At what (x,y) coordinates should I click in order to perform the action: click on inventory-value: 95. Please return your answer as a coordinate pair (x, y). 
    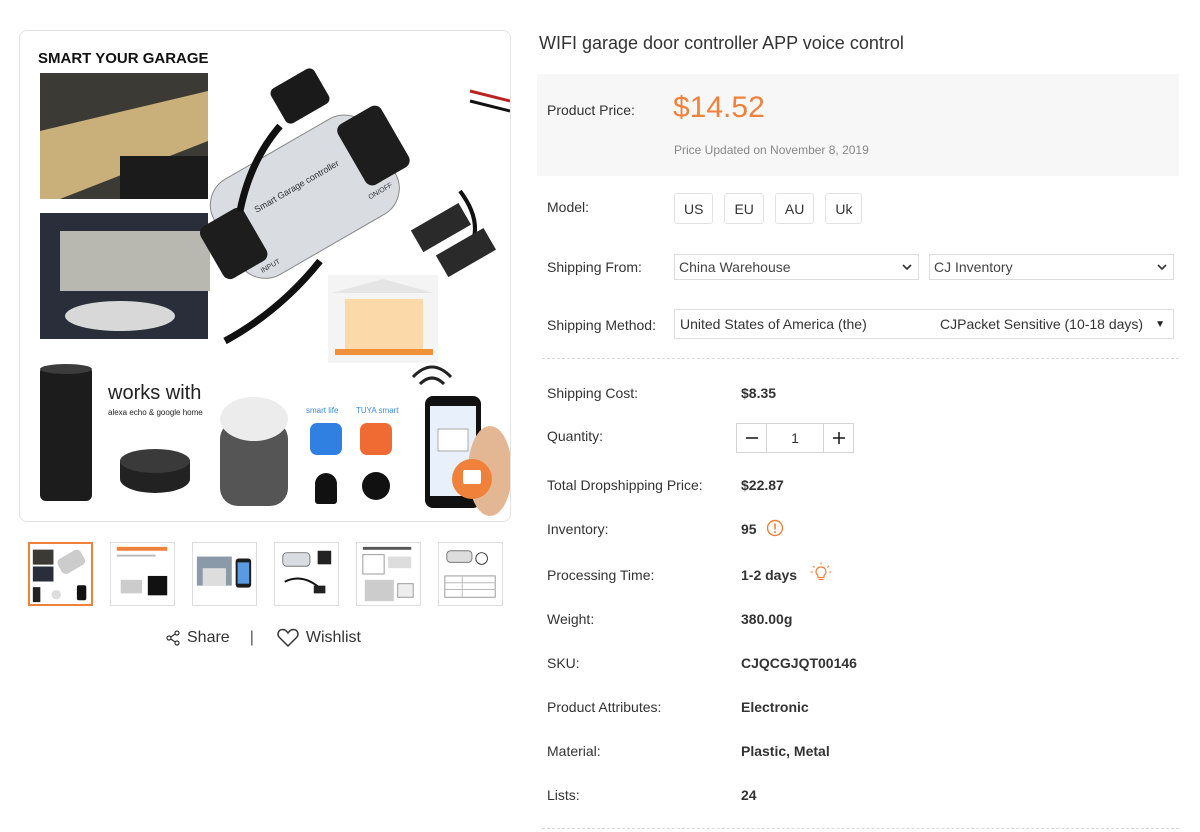
    Looking at the image, I should click on (749, 529).